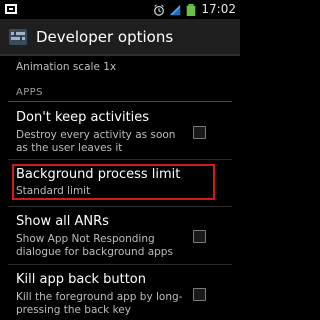 This screenshot has height=320, width=320. What do you see at coordinates (62, 221) in the screenshot?
I see `list-item-title: Show all ANRs` at bounding box center [62, 221].